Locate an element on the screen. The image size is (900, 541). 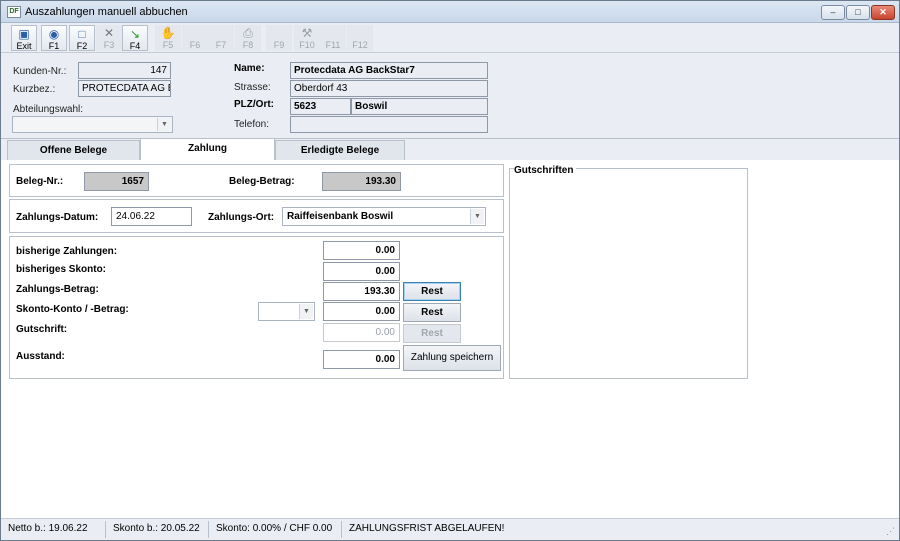
zahlungs-datum-input: 24.06.22 is located at coordinates (151, 216).